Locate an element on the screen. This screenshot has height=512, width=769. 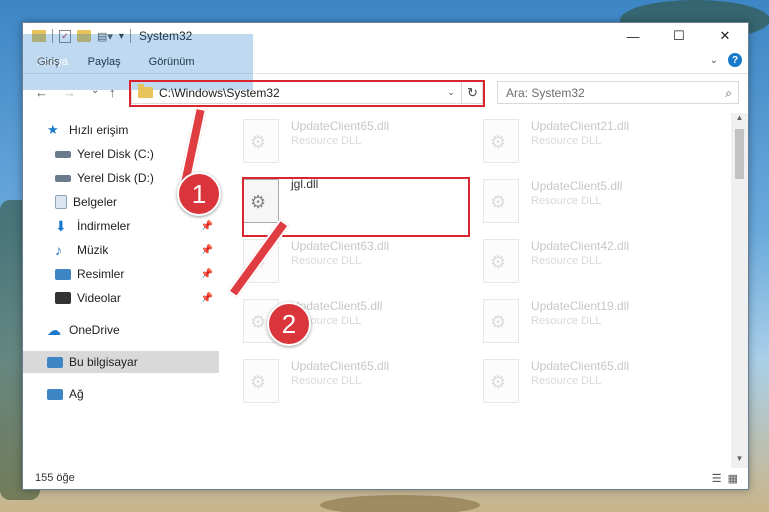
sidebar-item-onedrive: ☁ OneDrive is located at coordinates (121, 330).